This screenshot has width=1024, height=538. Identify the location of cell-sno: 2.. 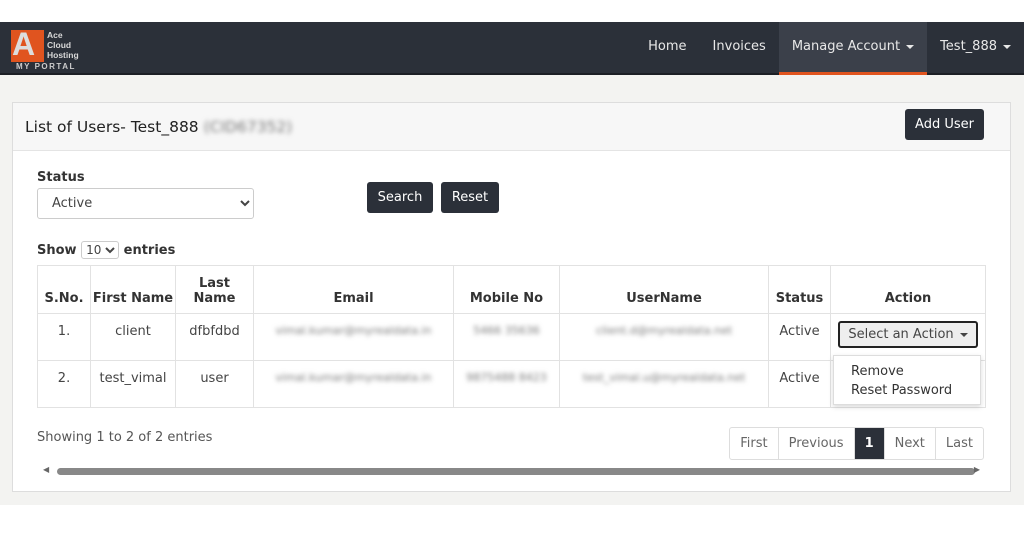
(64, 384).